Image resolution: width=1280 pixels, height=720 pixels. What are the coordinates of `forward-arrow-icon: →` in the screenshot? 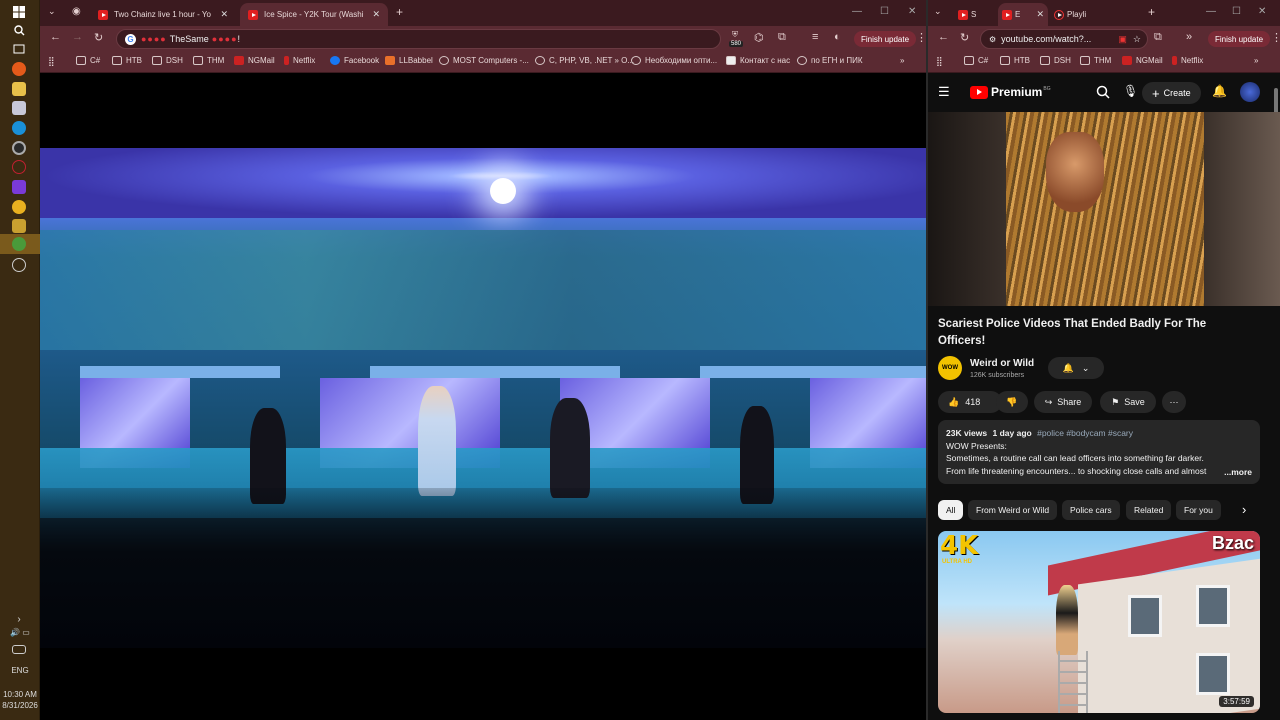 It's located at (77, 37).